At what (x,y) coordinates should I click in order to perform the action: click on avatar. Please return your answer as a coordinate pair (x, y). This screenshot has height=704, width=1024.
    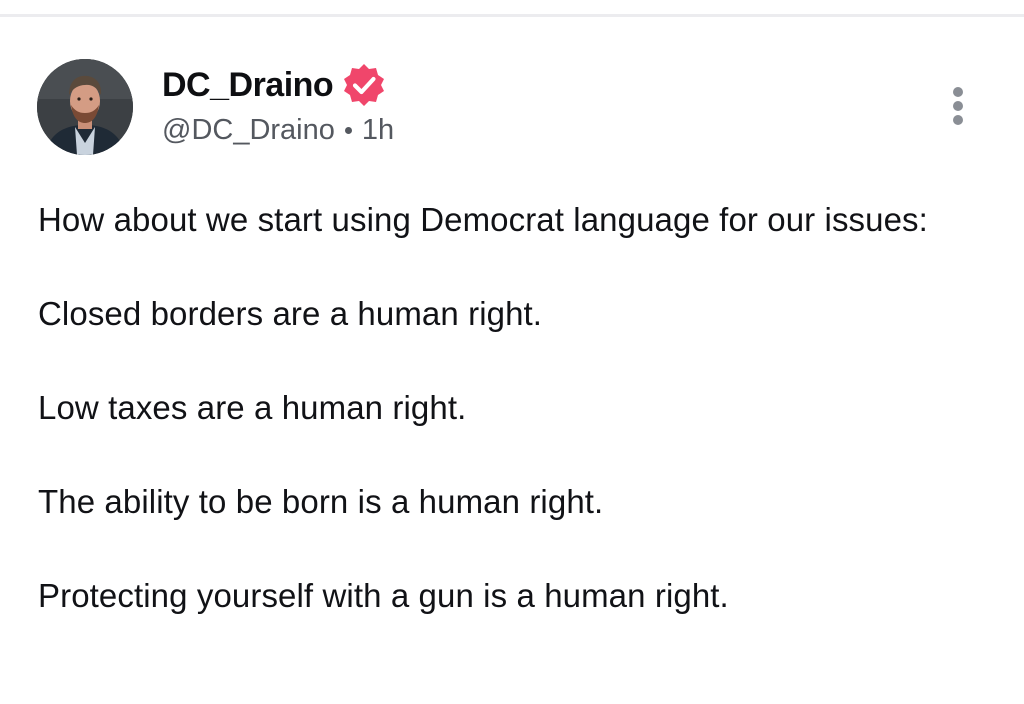
    Looking at the image, I should click on (85, 107).